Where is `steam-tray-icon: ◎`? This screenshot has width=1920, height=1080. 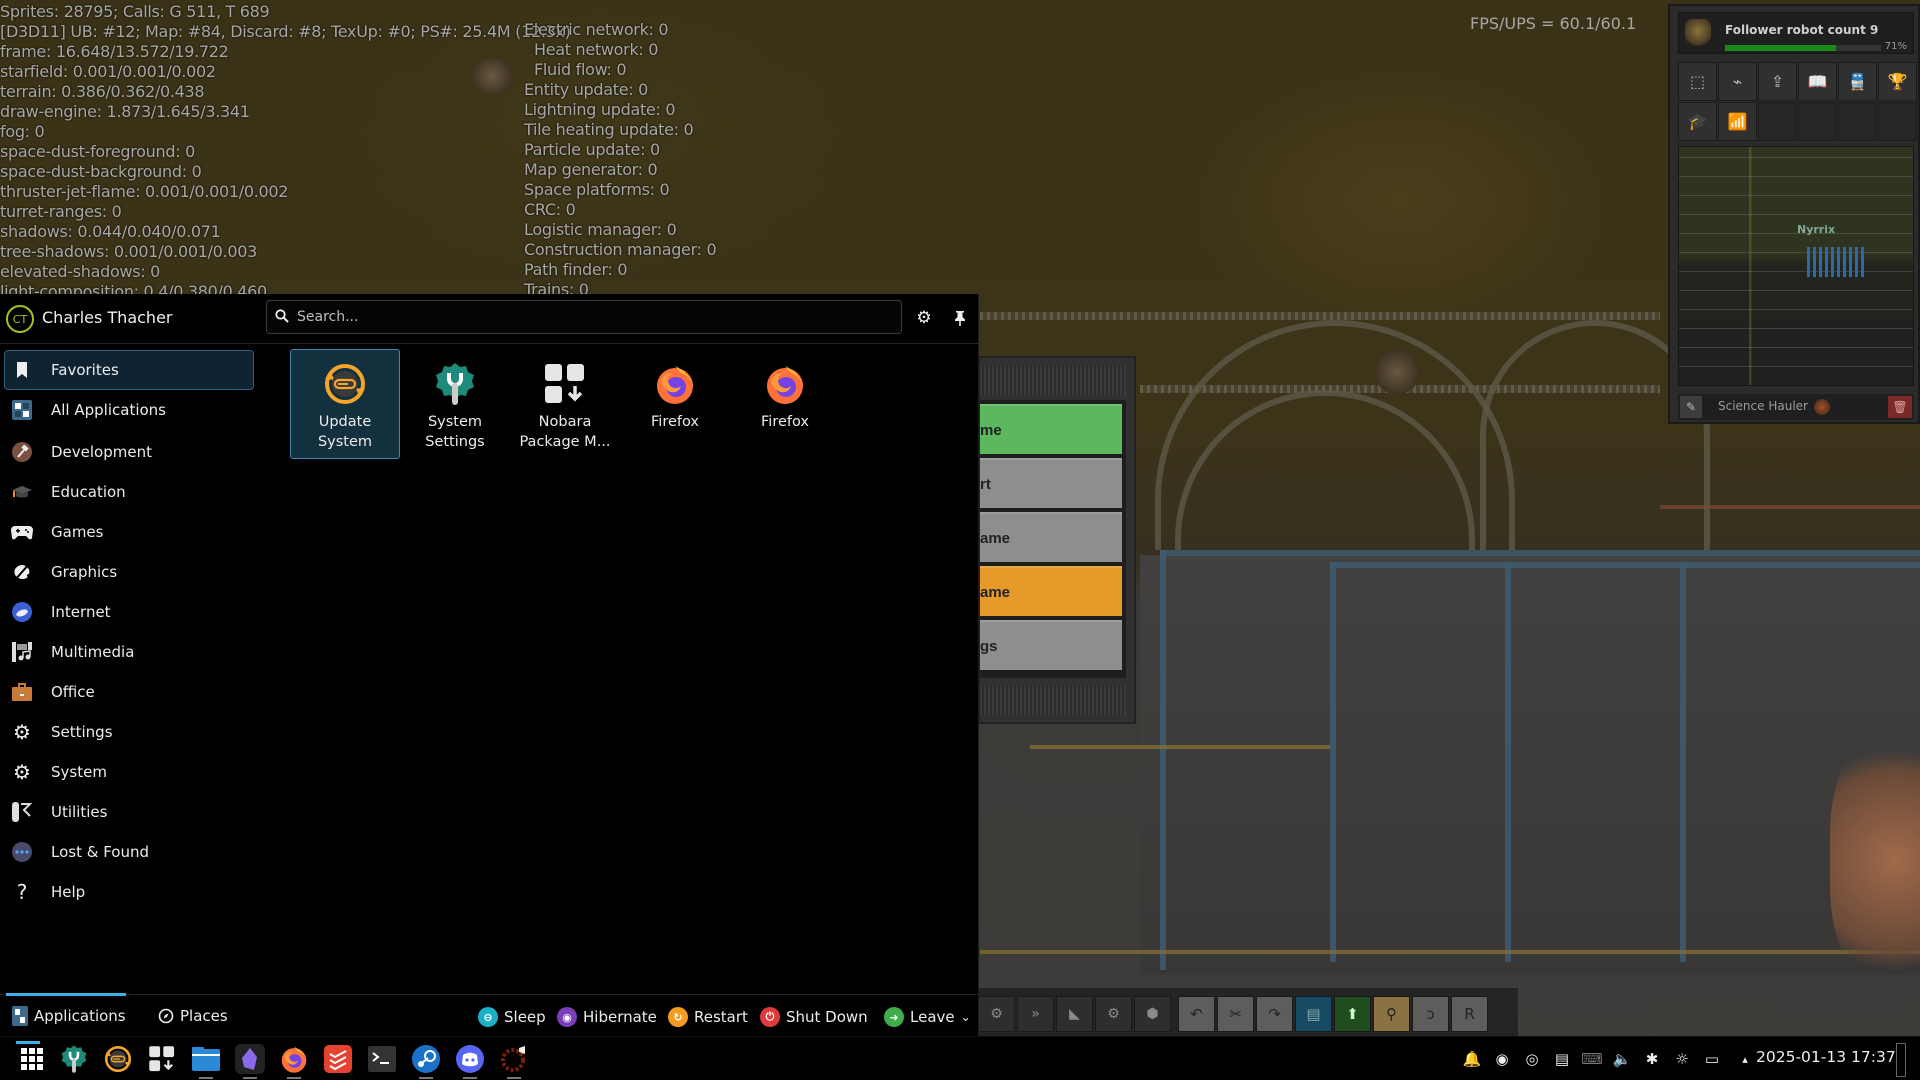
steam-tray-icon: ◎ is located at coordinates (1532, 1059).